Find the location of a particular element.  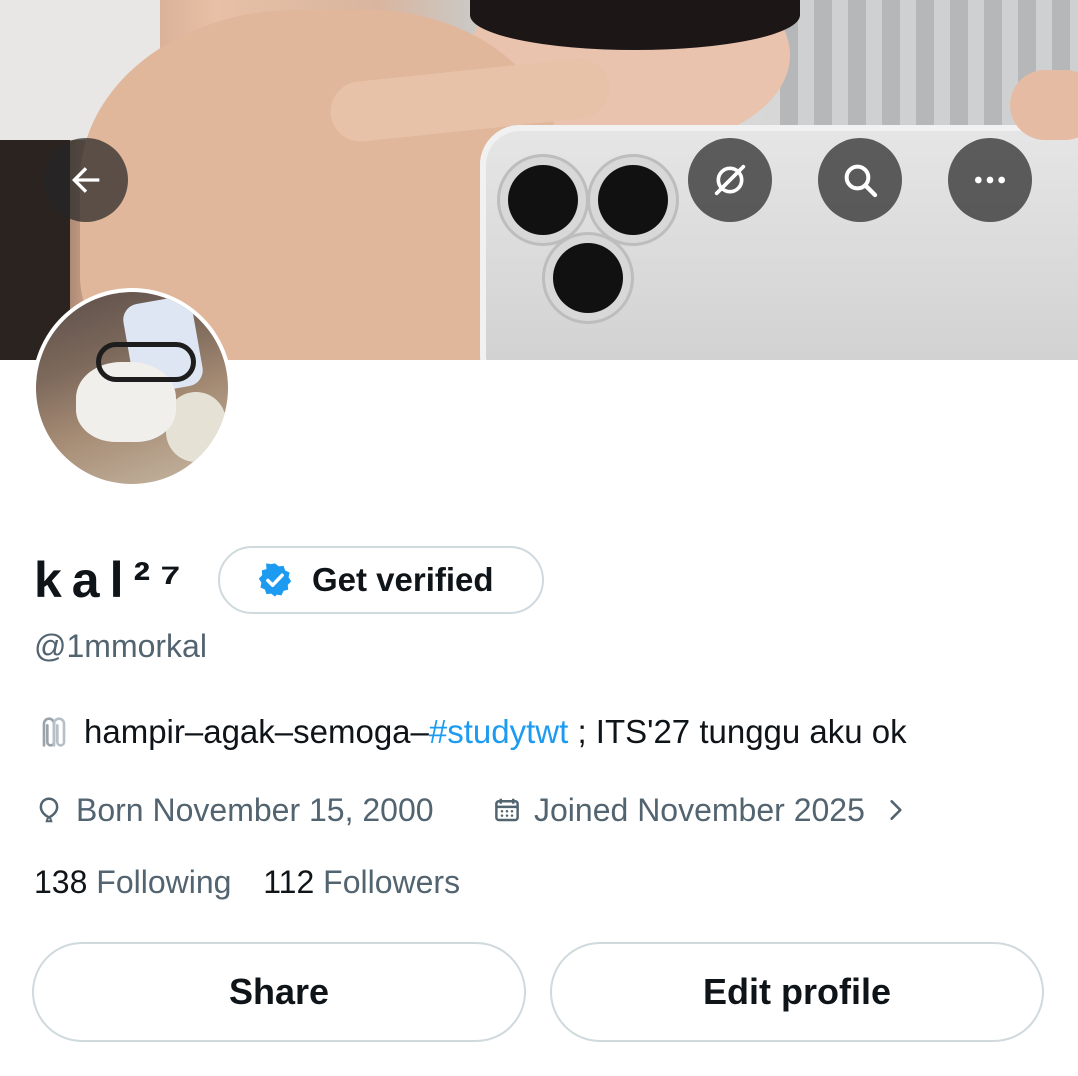

follow-stats: 138 Following 112 Followers is located at coordinates (247, 882).